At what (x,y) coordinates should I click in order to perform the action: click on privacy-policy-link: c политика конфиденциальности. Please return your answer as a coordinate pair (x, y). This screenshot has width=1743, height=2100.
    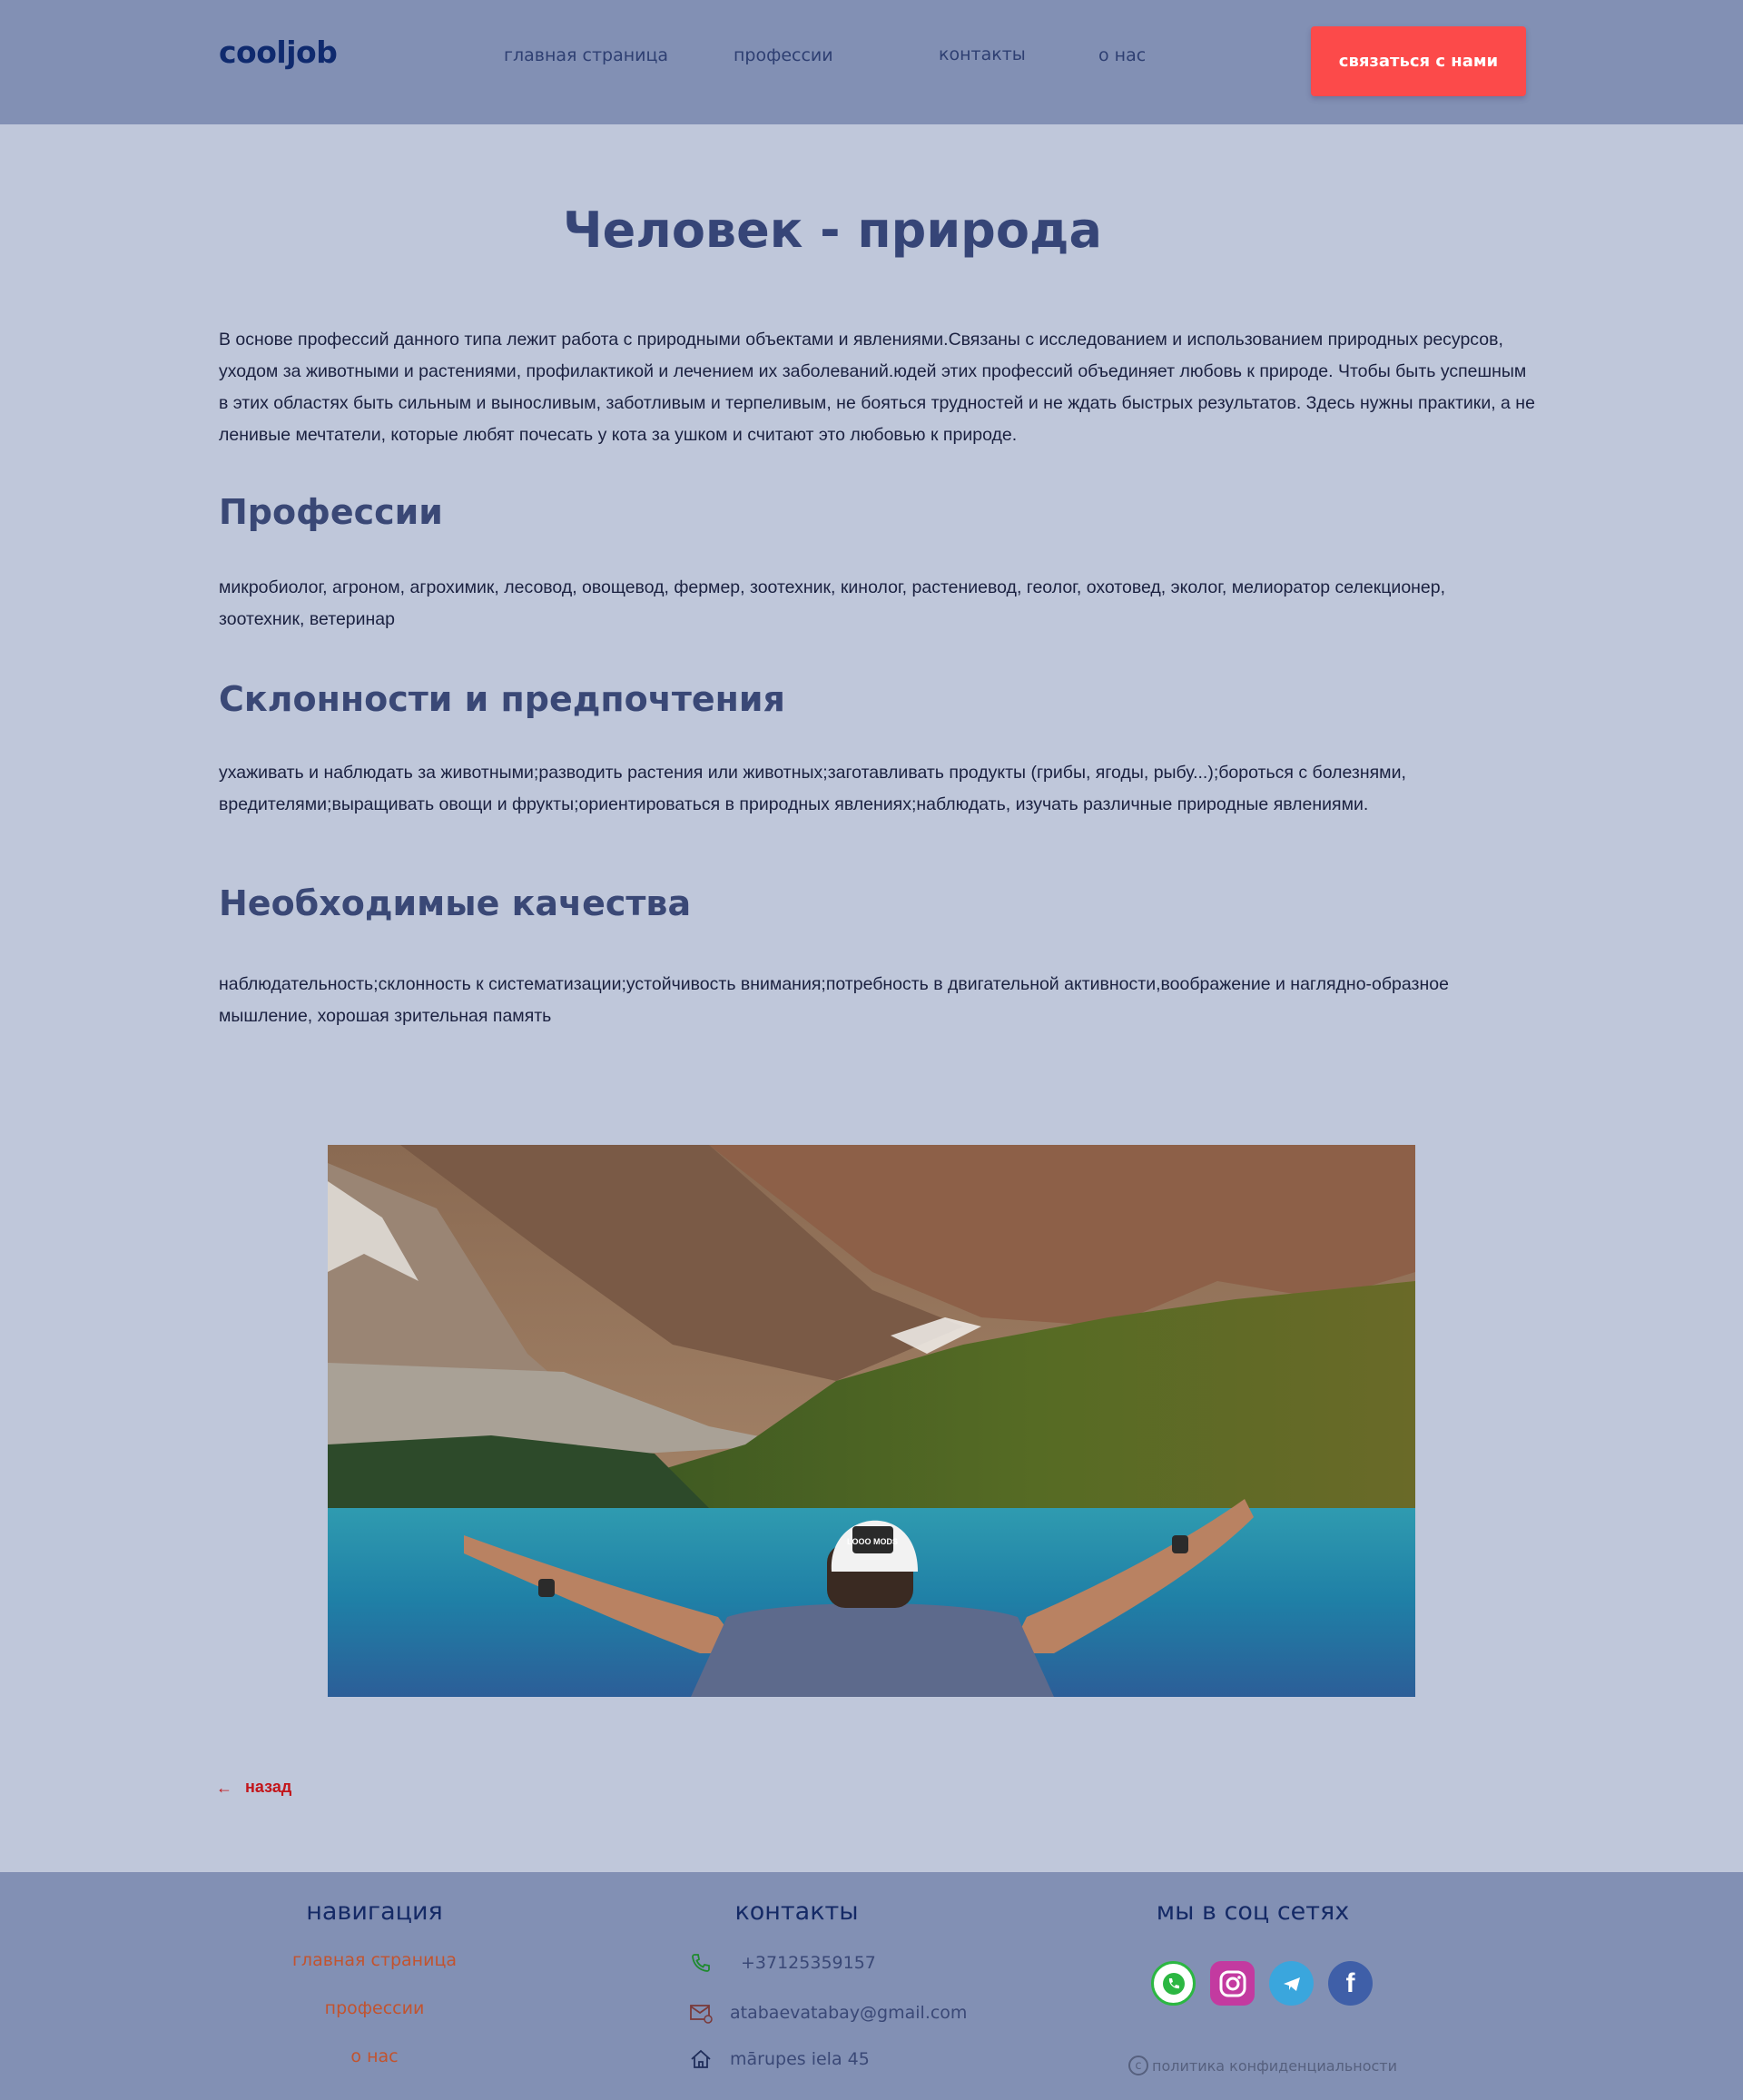
    Looking at the image, I should click on (1262, 2065).